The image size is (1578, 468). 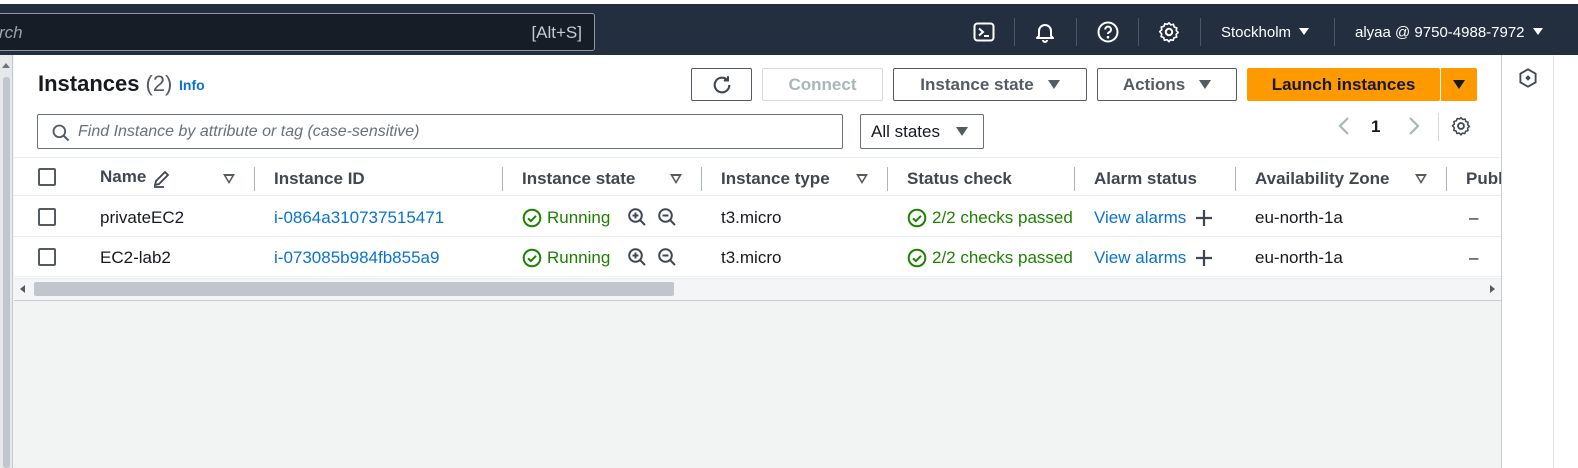 I want to click on actions-label: Actions, so click(x=1154, y=84).